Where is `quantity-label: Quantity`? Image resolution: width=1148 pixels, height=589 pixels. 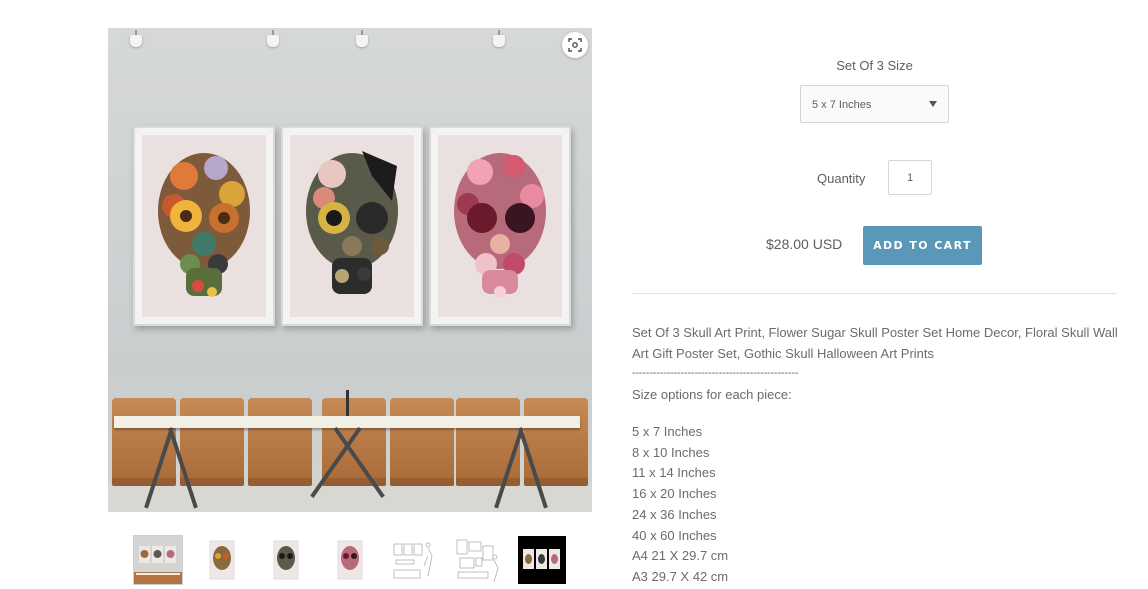 quantity-label: Quantity is located at coordinates (841, 178).